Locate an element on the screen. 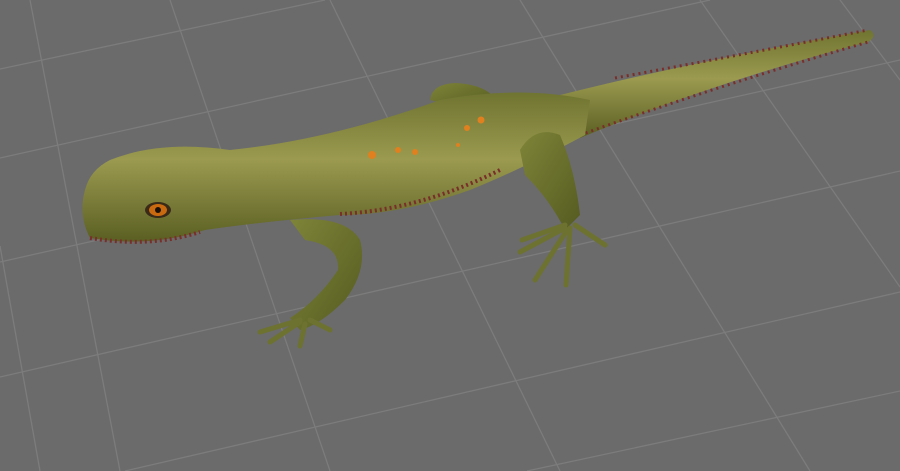 This screenshot has height=471, width=900. lizard-eye is located at coordinates (158, 210).